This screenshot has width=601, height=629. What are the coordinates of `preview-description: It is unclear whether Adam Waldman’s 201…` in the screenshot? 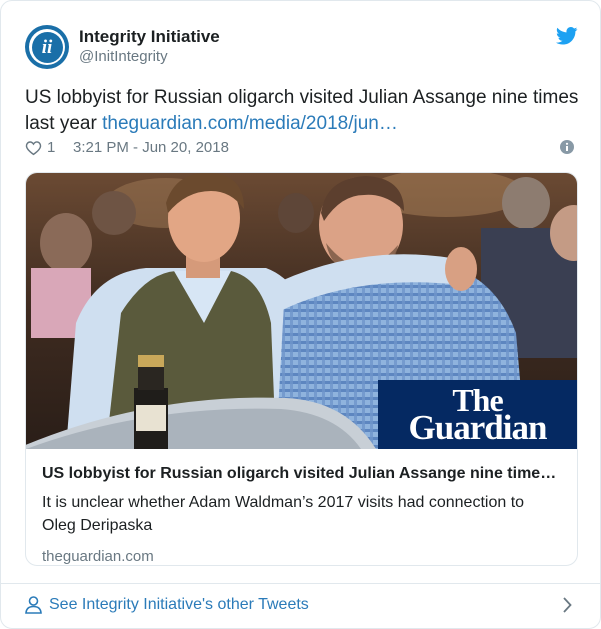 It's located at (283, 514).